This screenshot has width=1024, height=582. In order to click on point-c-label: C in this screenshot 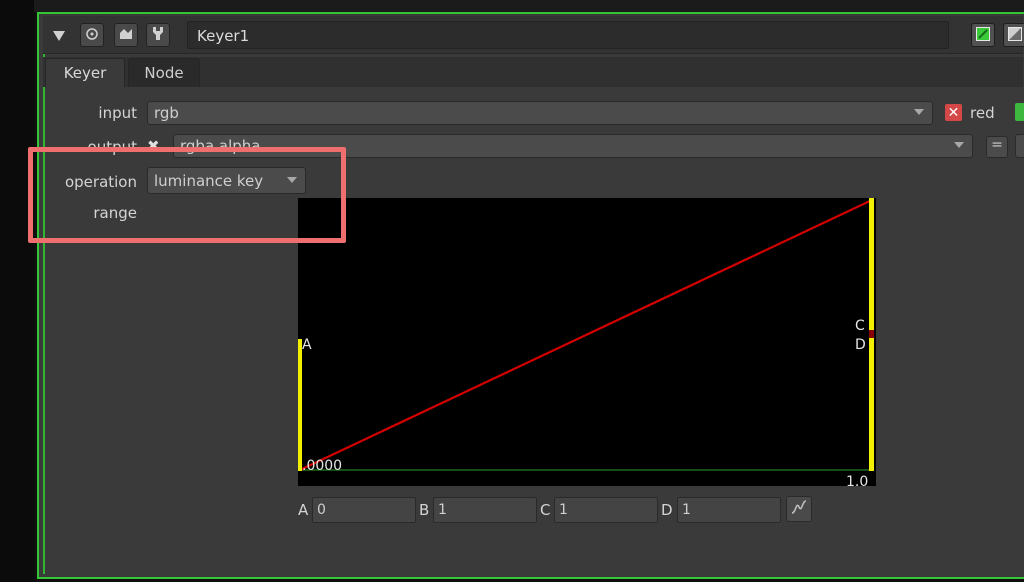, I will do `click(545, 510)`.